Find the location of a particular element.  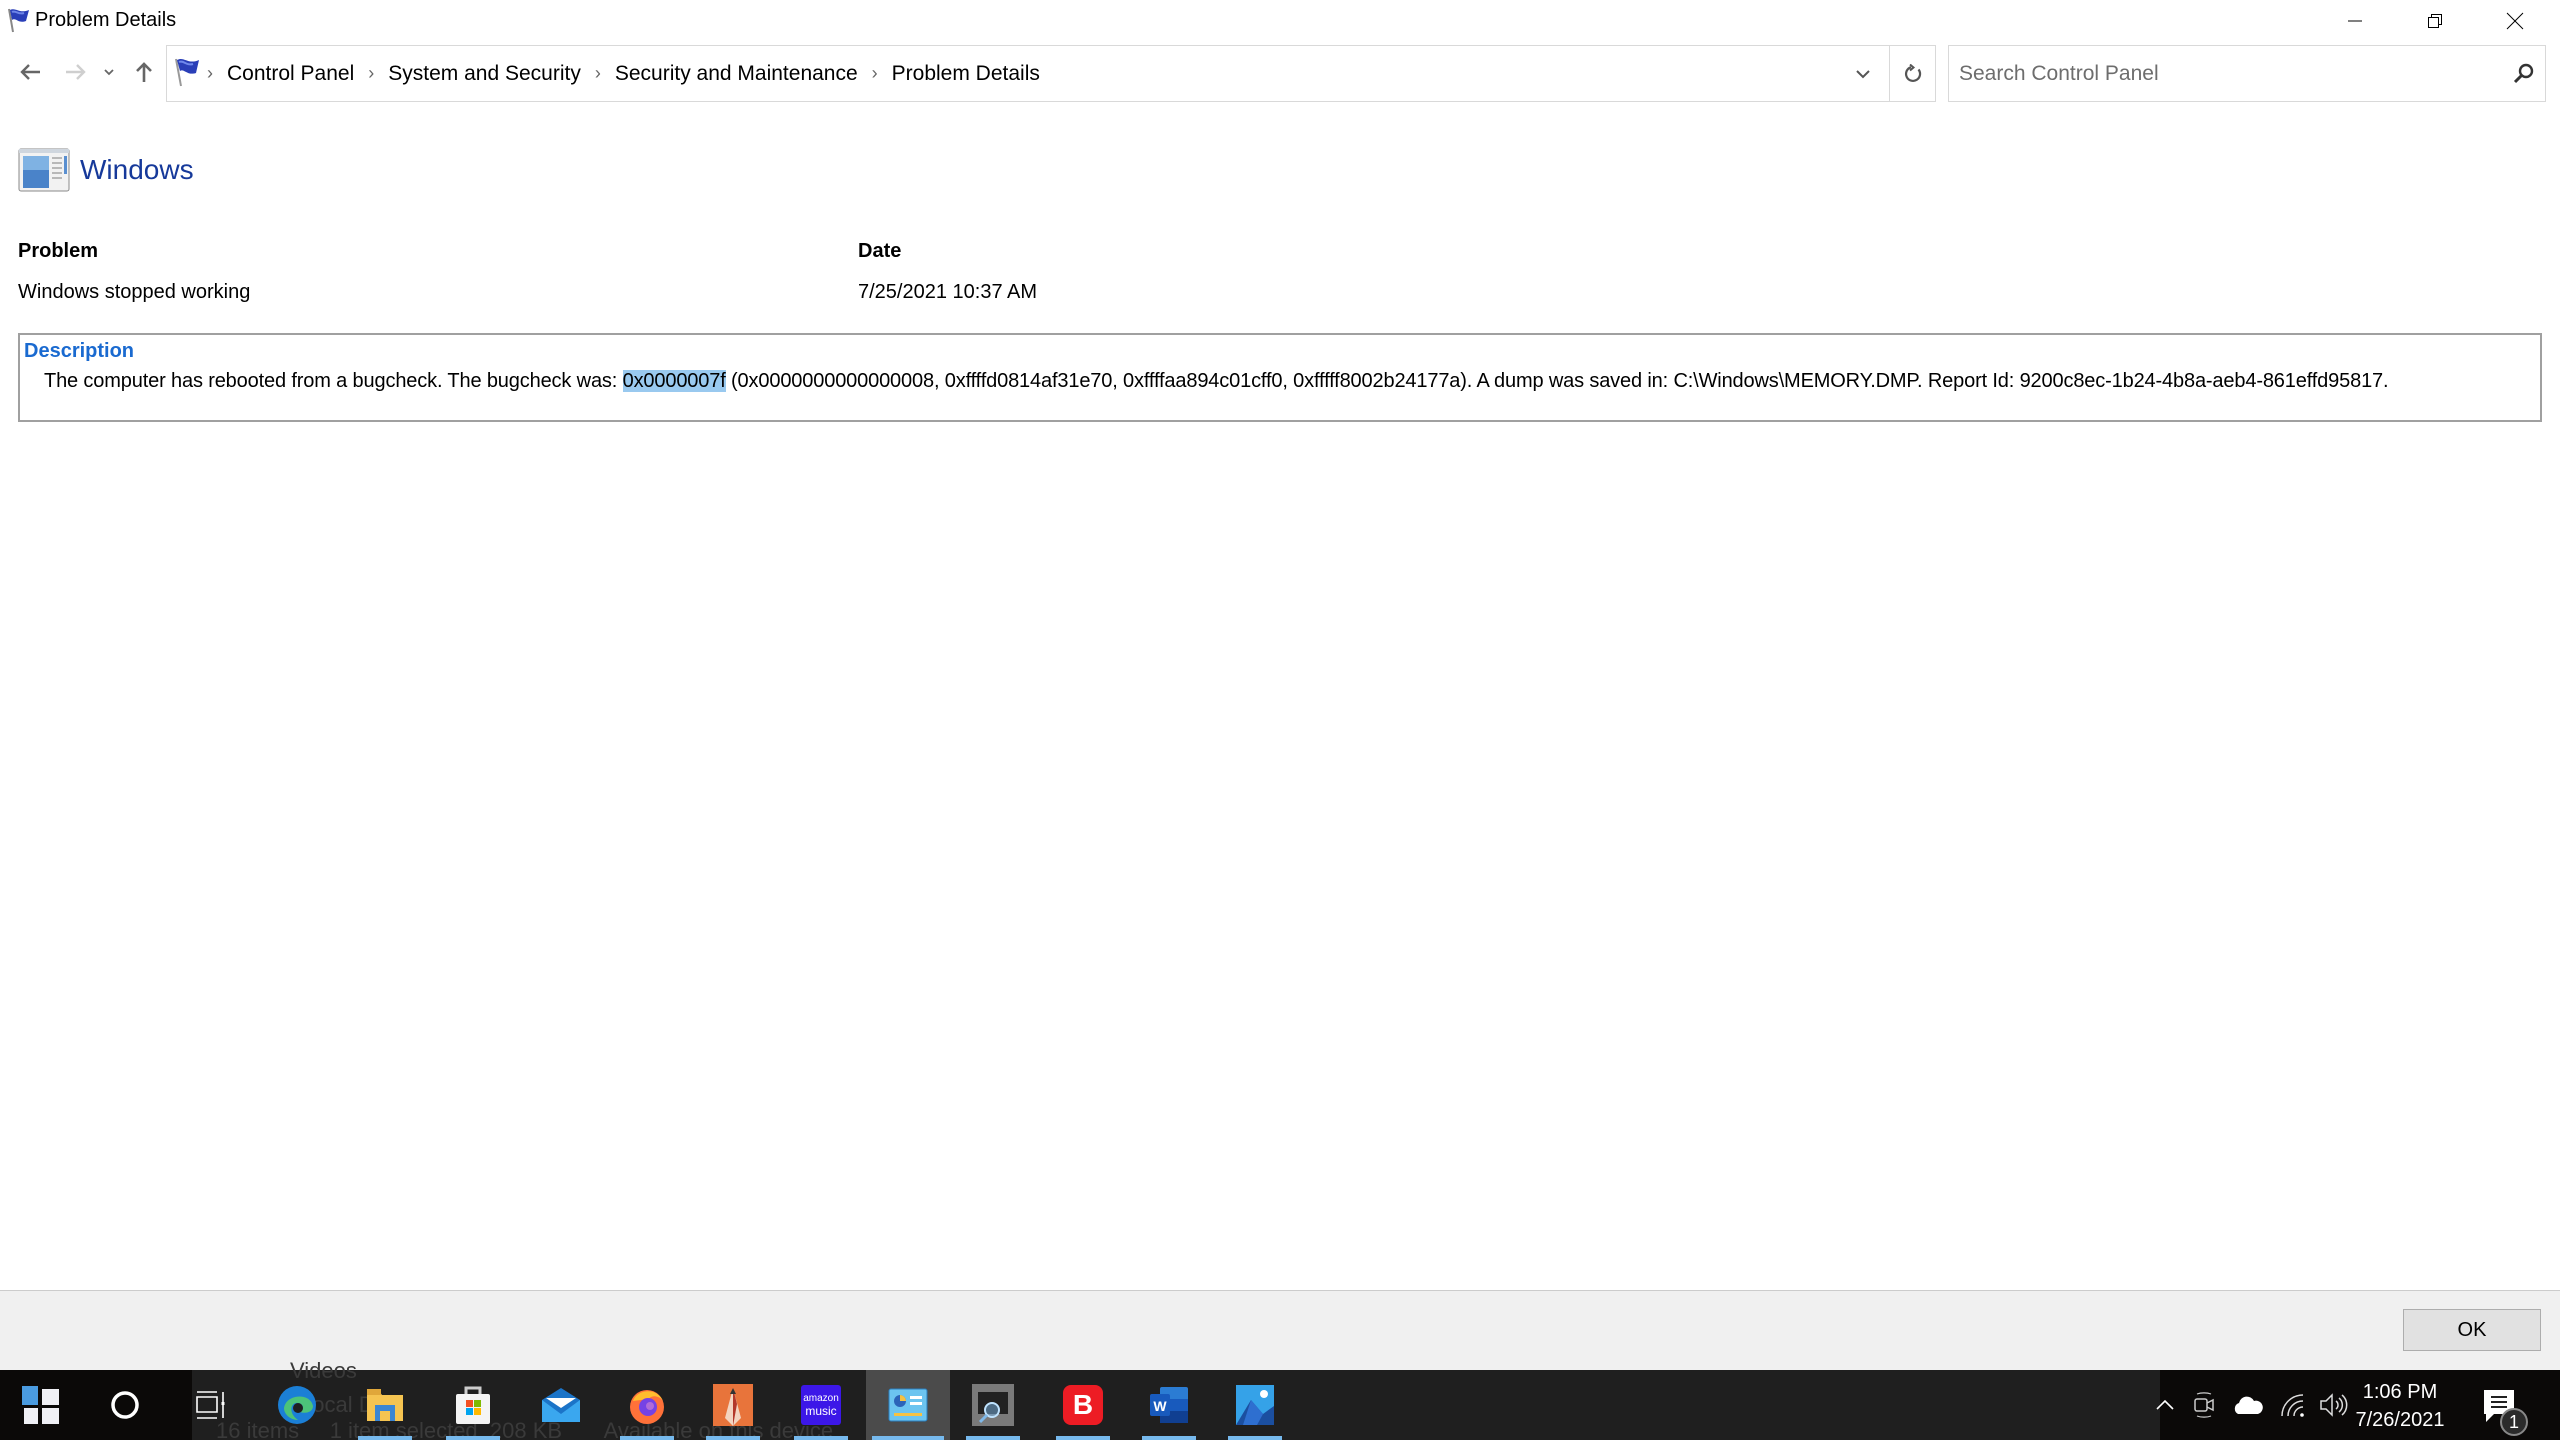

problem-label: Problem is located at coordinates (58, 251).